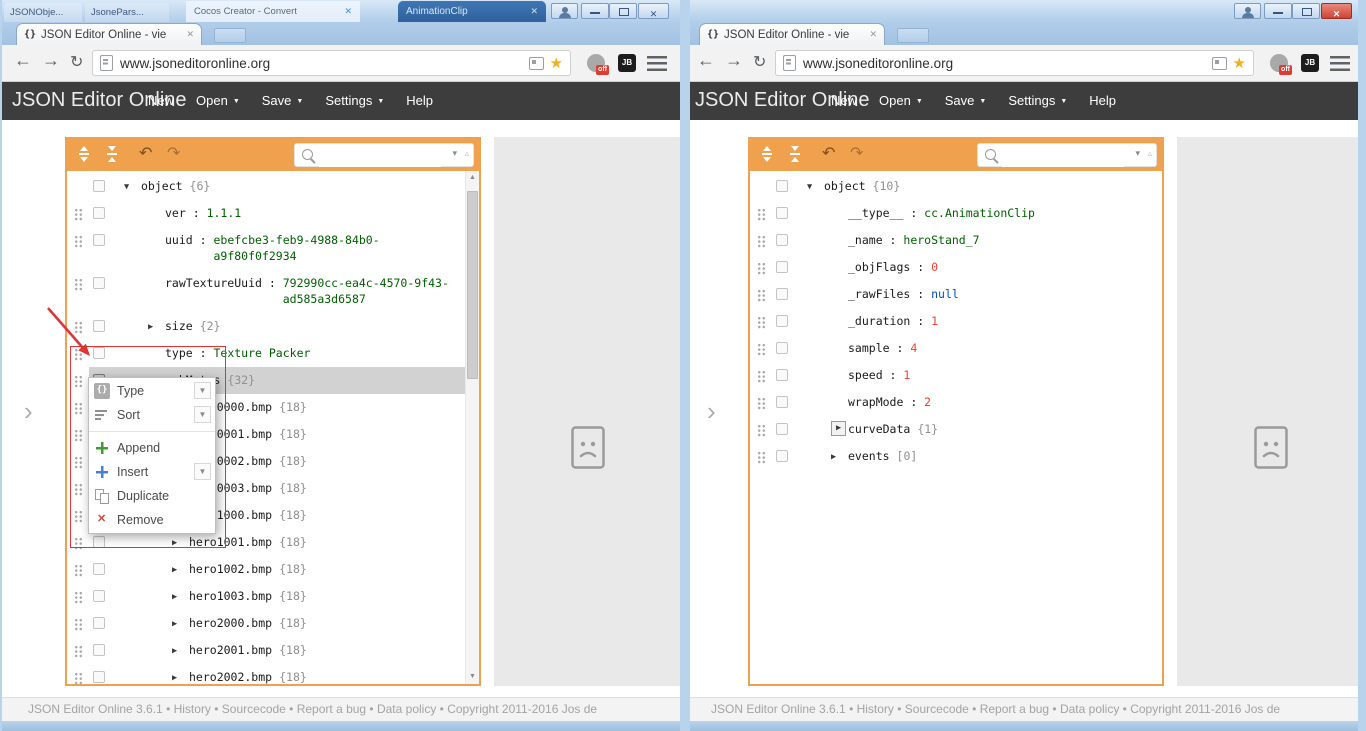  What do you see at coordinates (419, 101) in the screenshot?
I see `menu-help: Help` at bounding box center [419, 101].